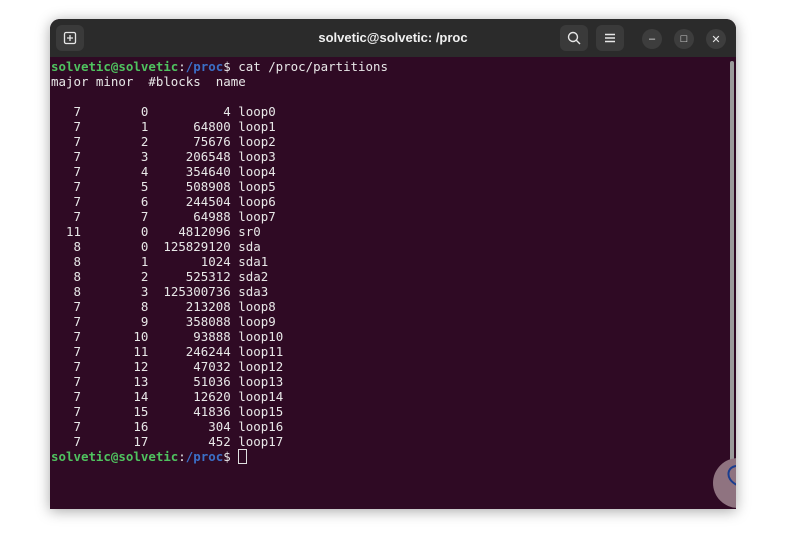 The width and height of the screenshot is (786, 533). Describe the element at coordinates (257, 216) in the screenshot. I see `cell-name: loop7` at that location.